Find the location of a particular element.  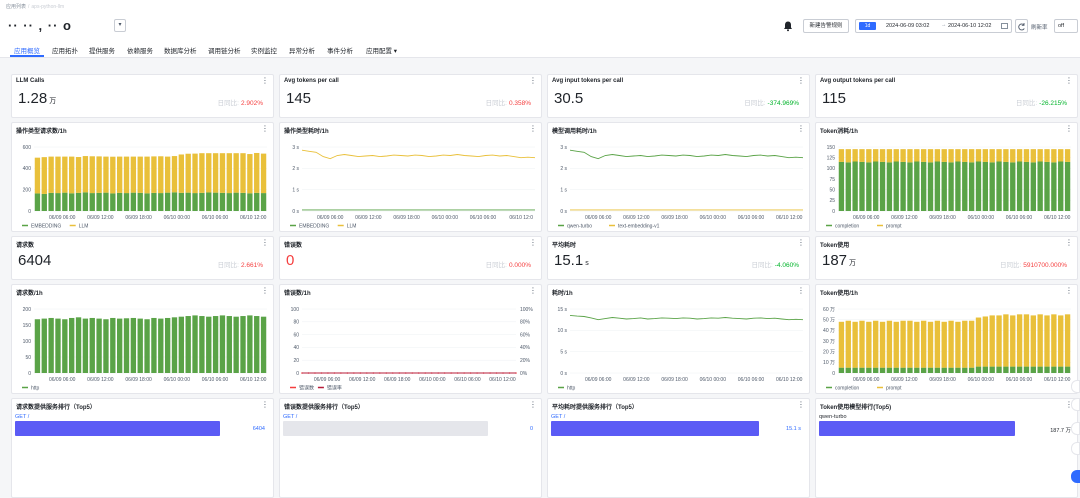

tab-app-config: 应用配置 ▾ is located at coordinates (381, 50).